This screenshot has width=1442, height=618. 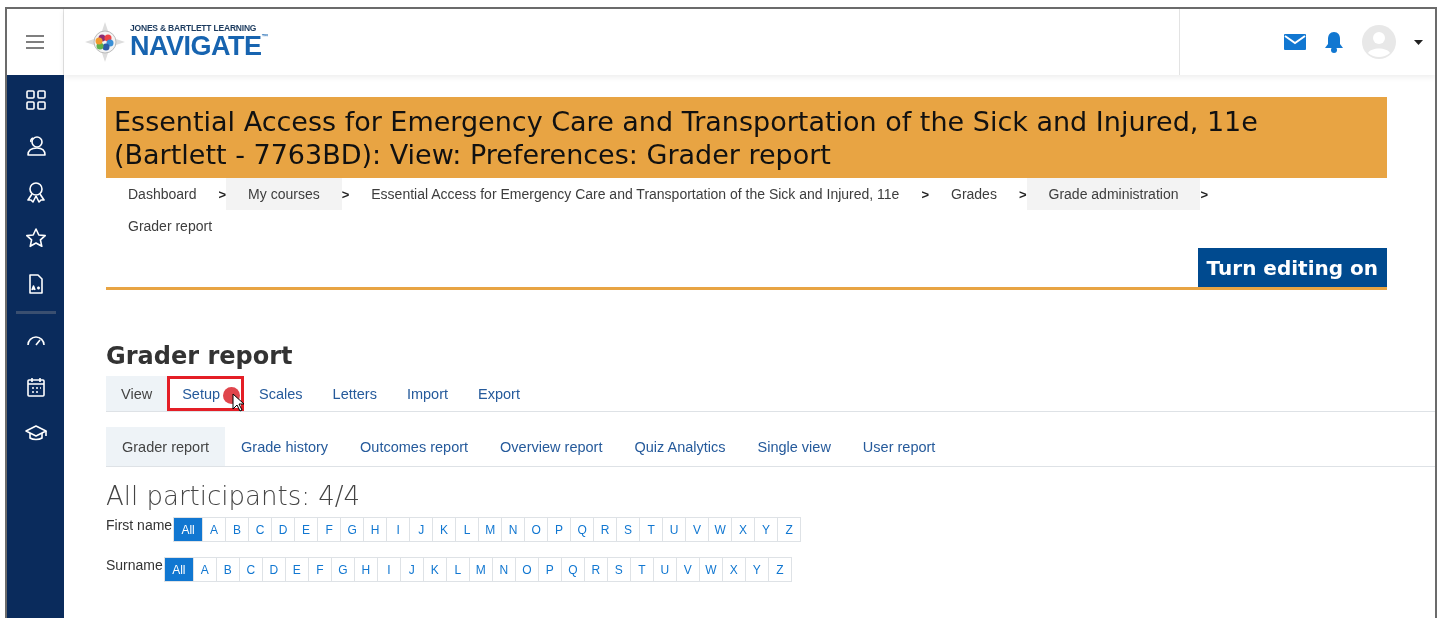 What do you see at coordinates (285, 446) in the screenshot?
I see `report-tab: Grade history` at bounding box center [285, 446].